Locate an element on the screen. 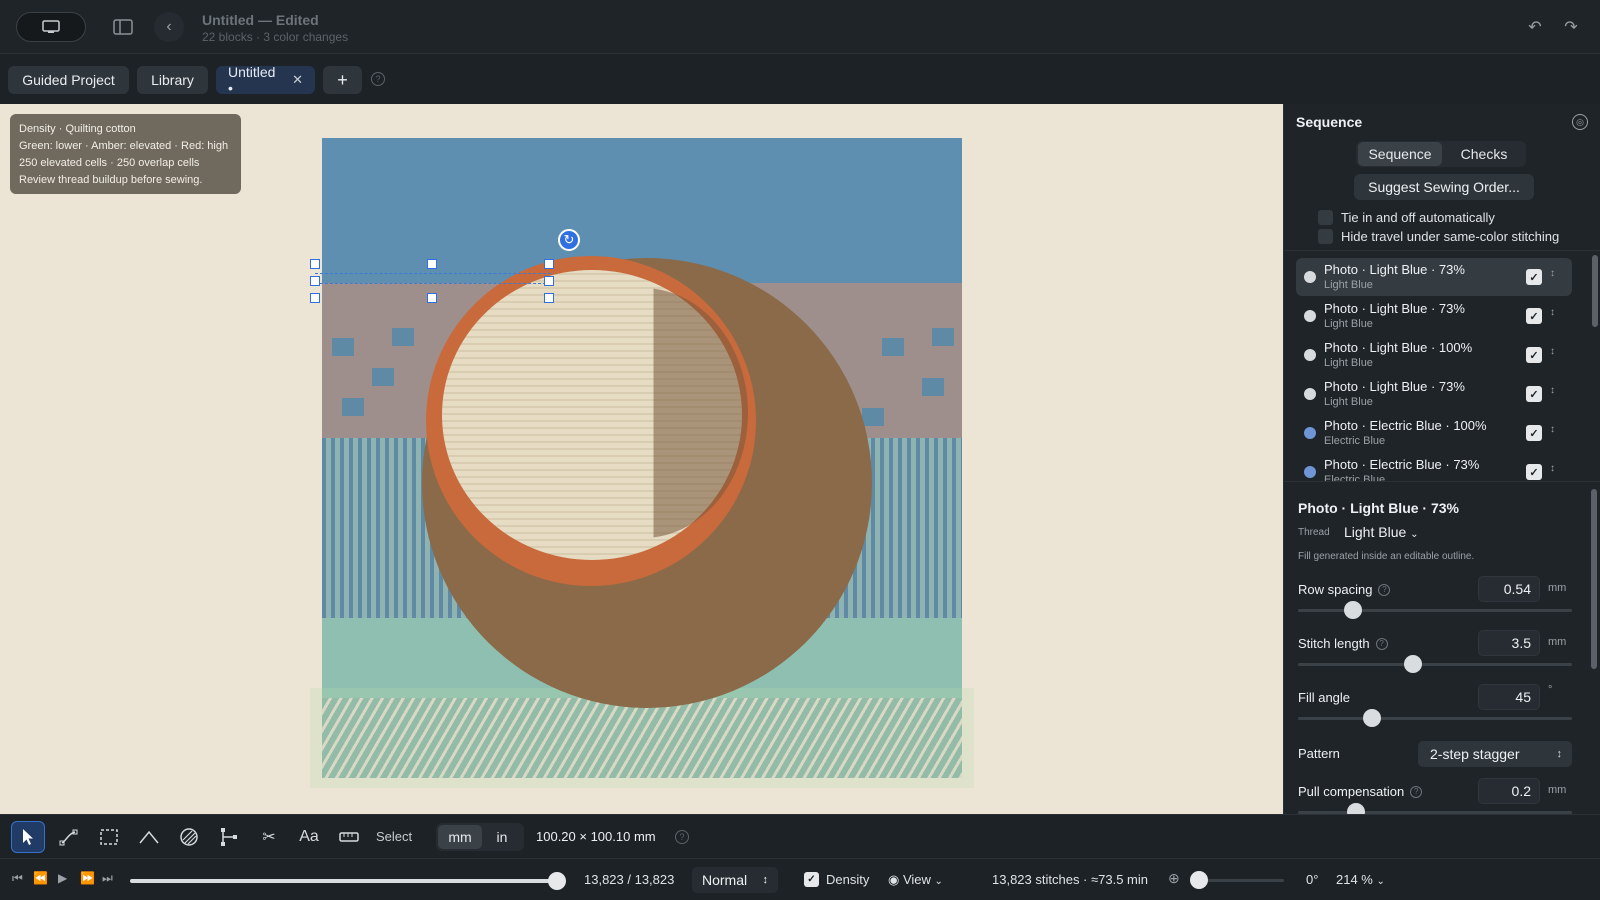 Image resolution: width=1600 pixels, height=900 pixels. fill-angle-input: 45 is located at coordinates (1509, 697).